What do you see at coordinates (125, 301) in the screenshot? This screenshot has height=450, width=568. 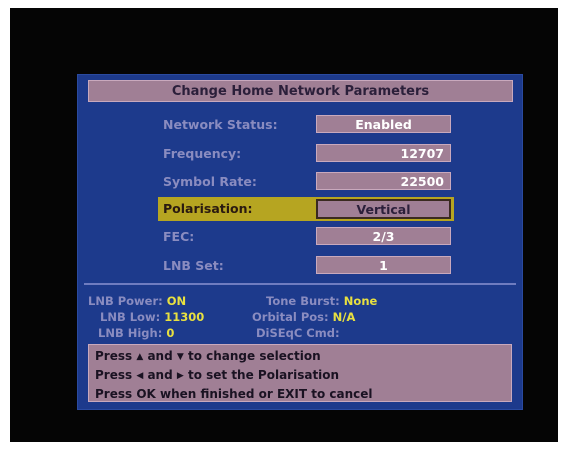 I see `lnb-power-label: LNB Power:` at bounding box center [125, 301].